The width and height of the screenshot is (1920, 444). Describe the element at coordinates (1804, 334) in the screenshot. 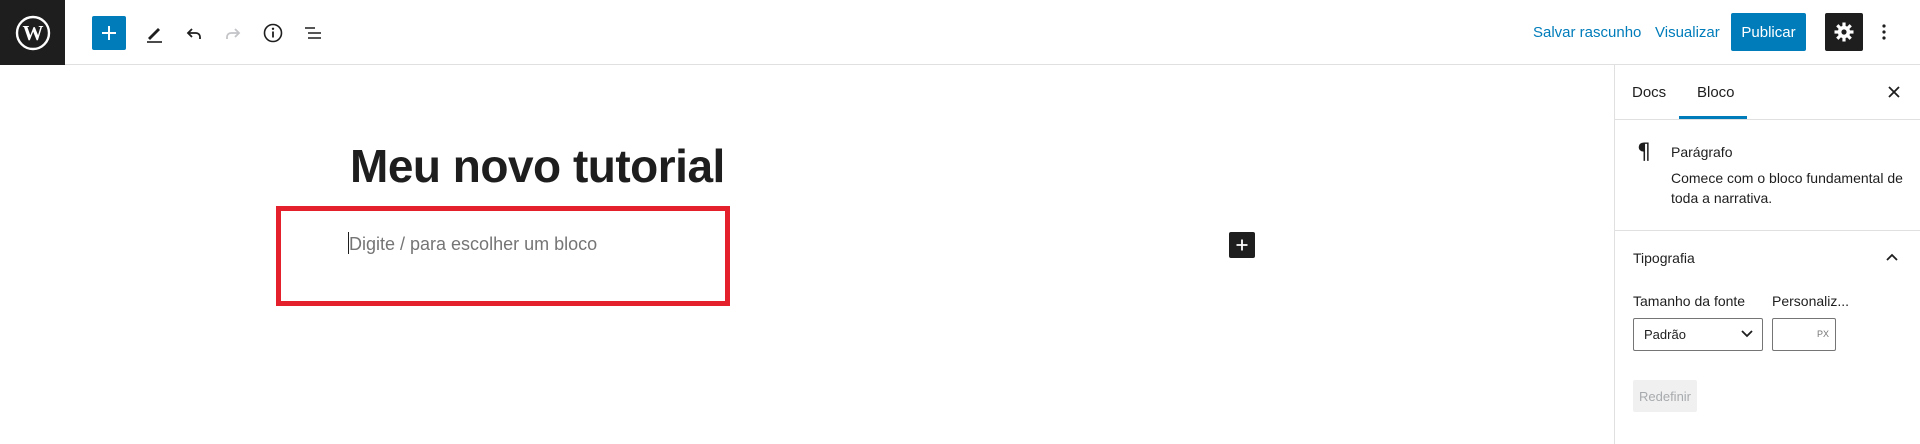

I see `custom-font-size-input: PX` at that location.